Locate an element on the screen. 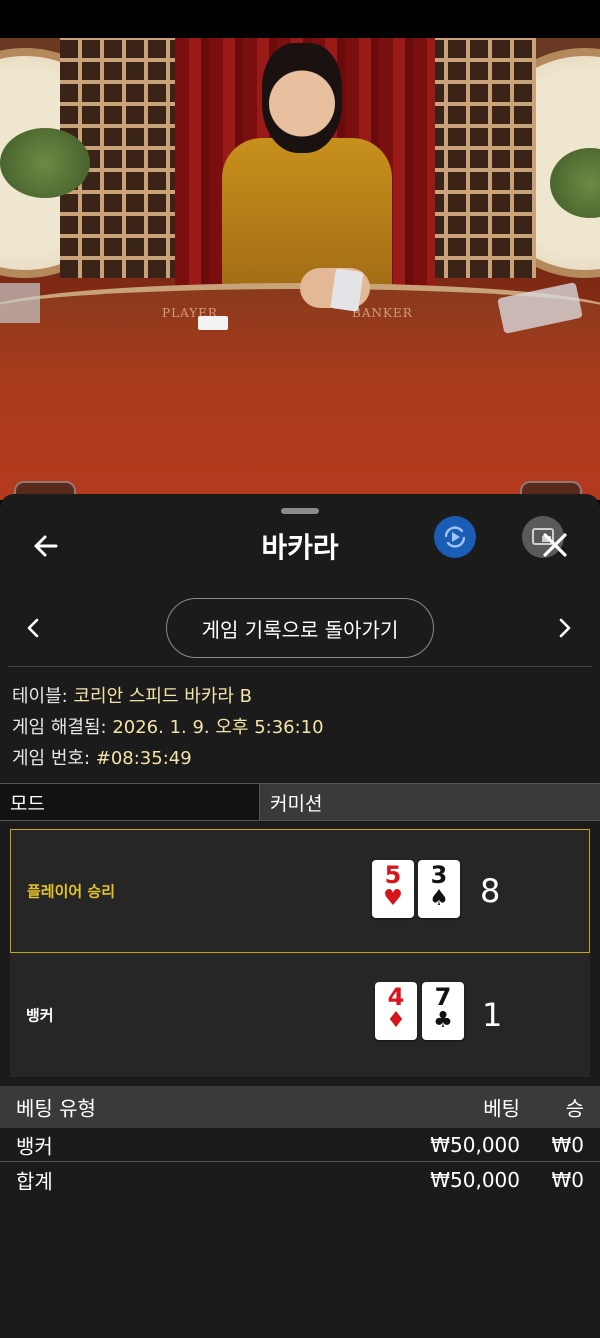  dealer-head is located at coordinates (302, 98).